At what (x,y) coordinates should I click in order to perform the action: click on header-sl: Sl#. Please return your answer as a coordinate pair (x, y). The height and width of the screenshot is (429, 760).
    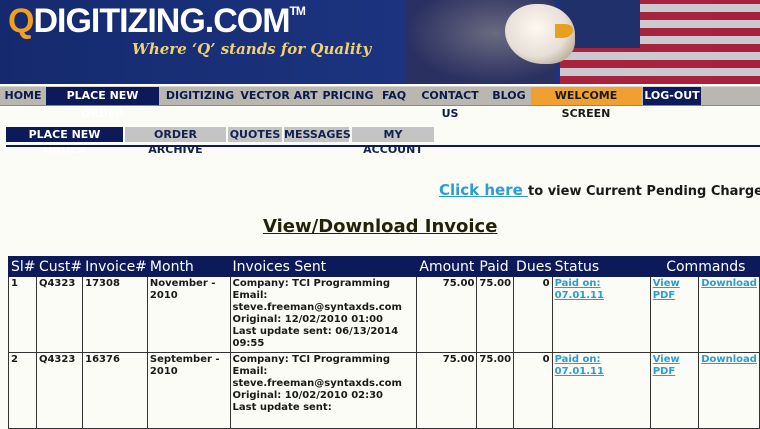
    Looking at the image, I should click on (22, 266).